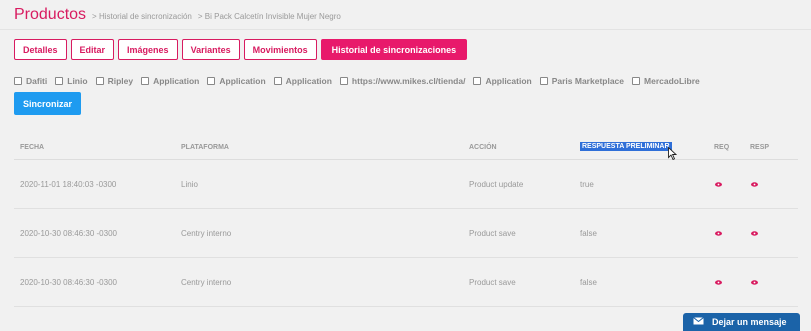  I want to click on cell-fecha: 2020-11-01 18:40:03 -0300, so click(68, 184).